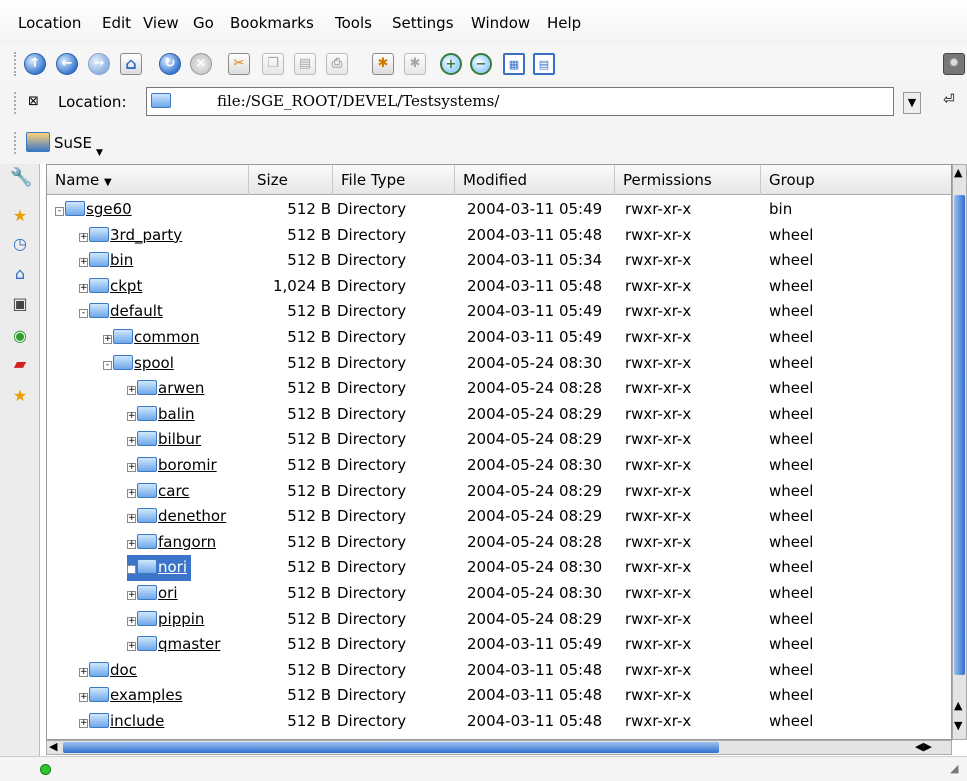  What do you see at coordinates (20, 304) in the screenshot?
I see `network-icon: ▣` at bounding box center [20, 304].